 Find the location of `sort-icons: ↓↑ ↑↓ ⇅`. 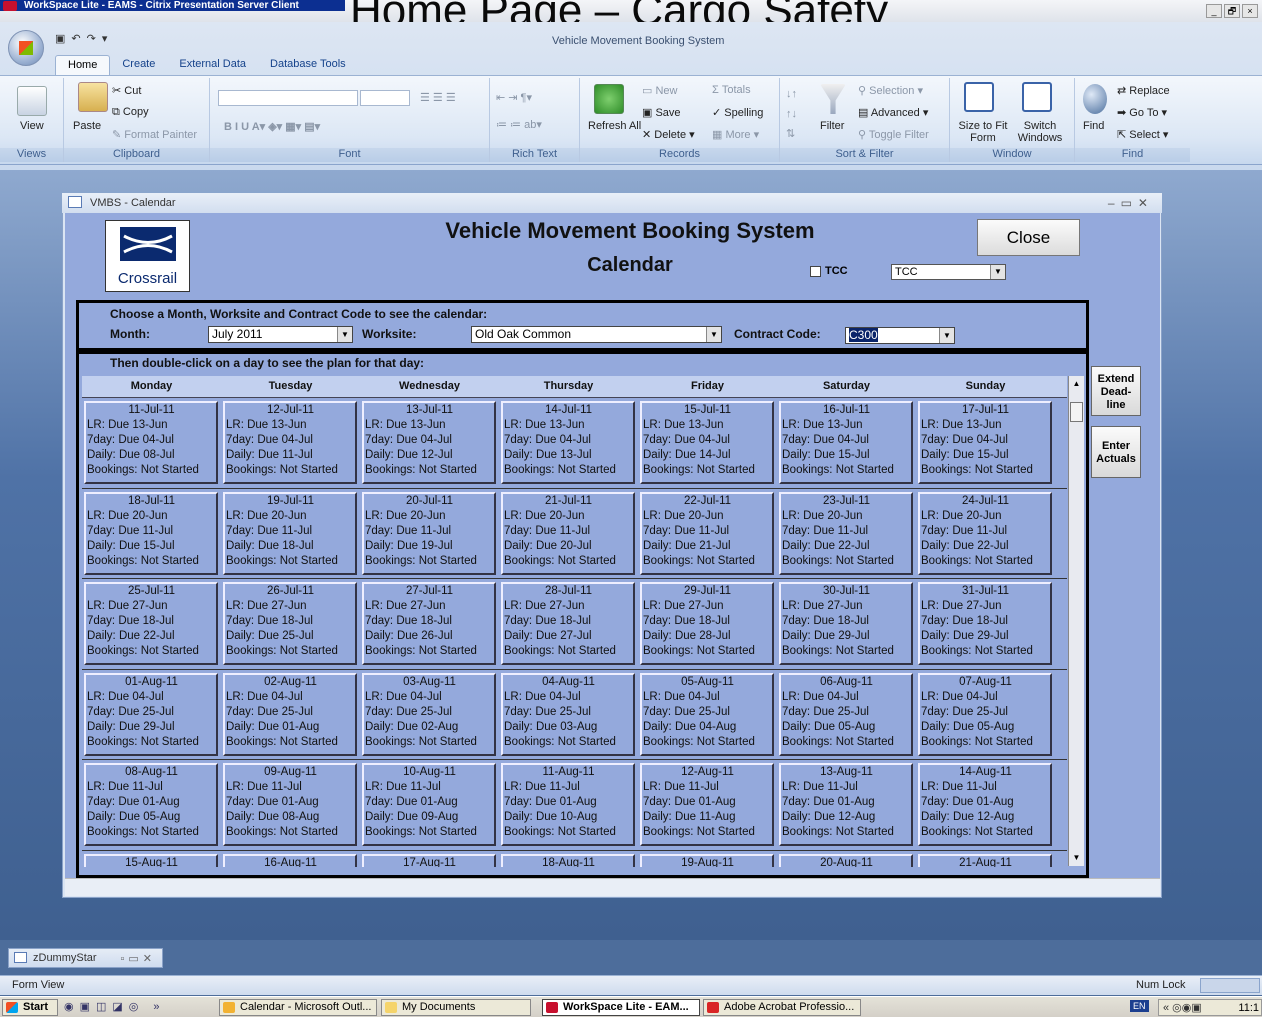

sort-icons: ↓↑ ↑↓ ⇅ is located at coordinates (791, 114).